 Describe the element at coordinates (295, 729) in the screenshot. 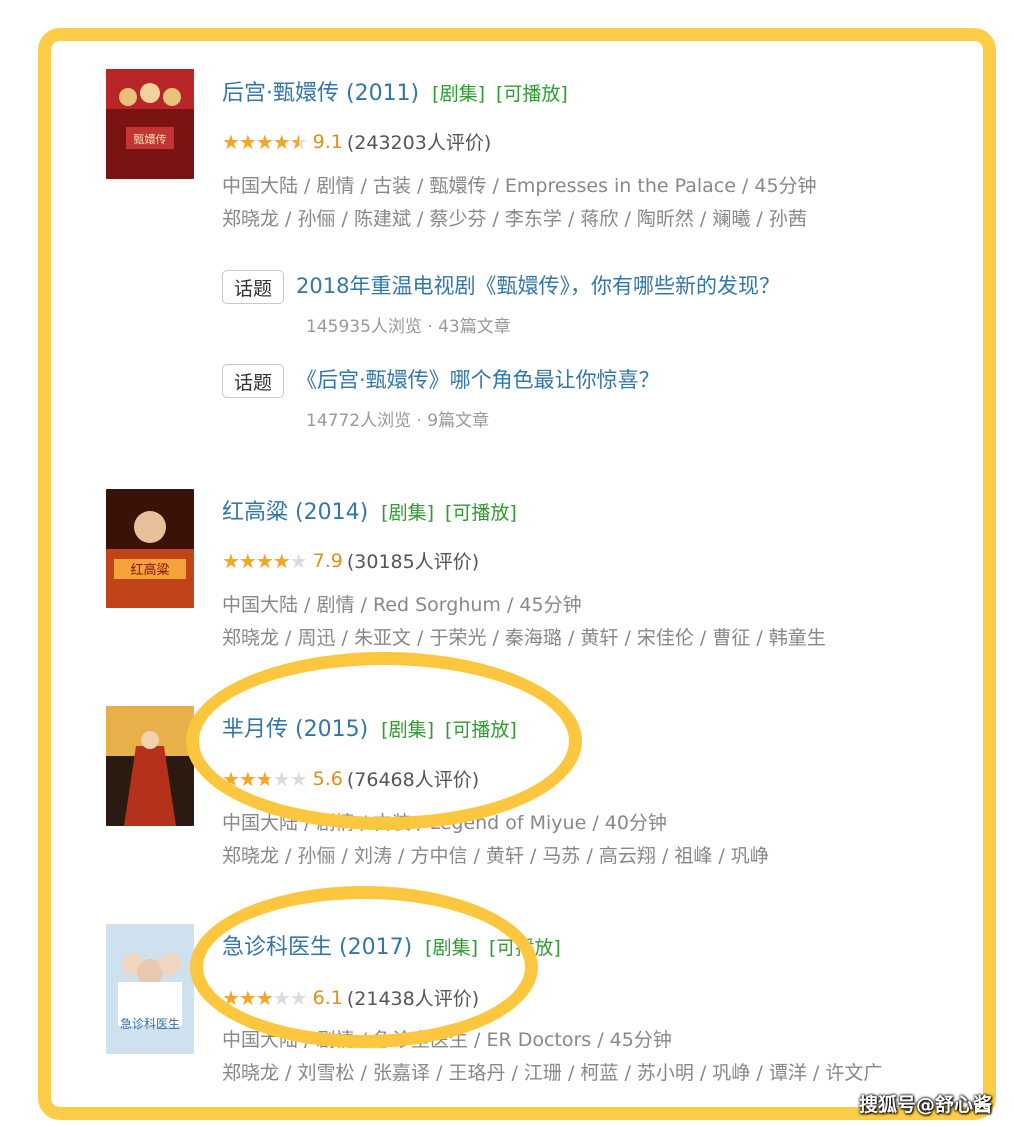

I see `item-title-link: 芈月传 (2015)` at that location.